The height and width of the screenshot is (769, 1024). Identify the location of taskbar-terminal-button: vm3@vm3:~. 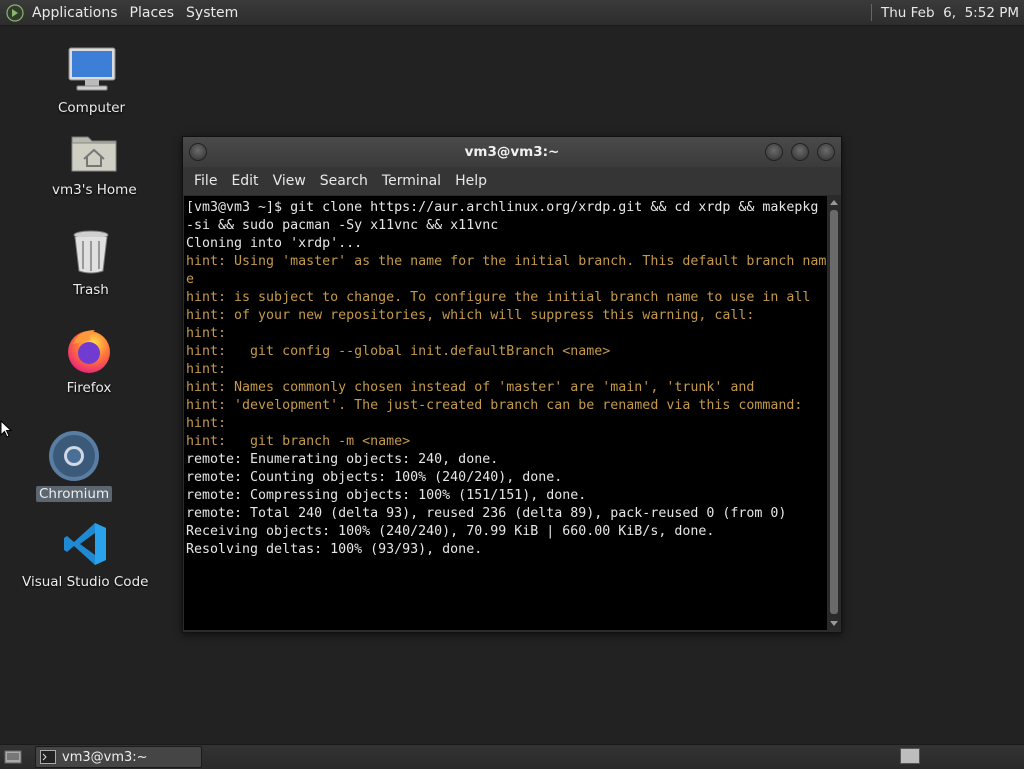
(118, 757).